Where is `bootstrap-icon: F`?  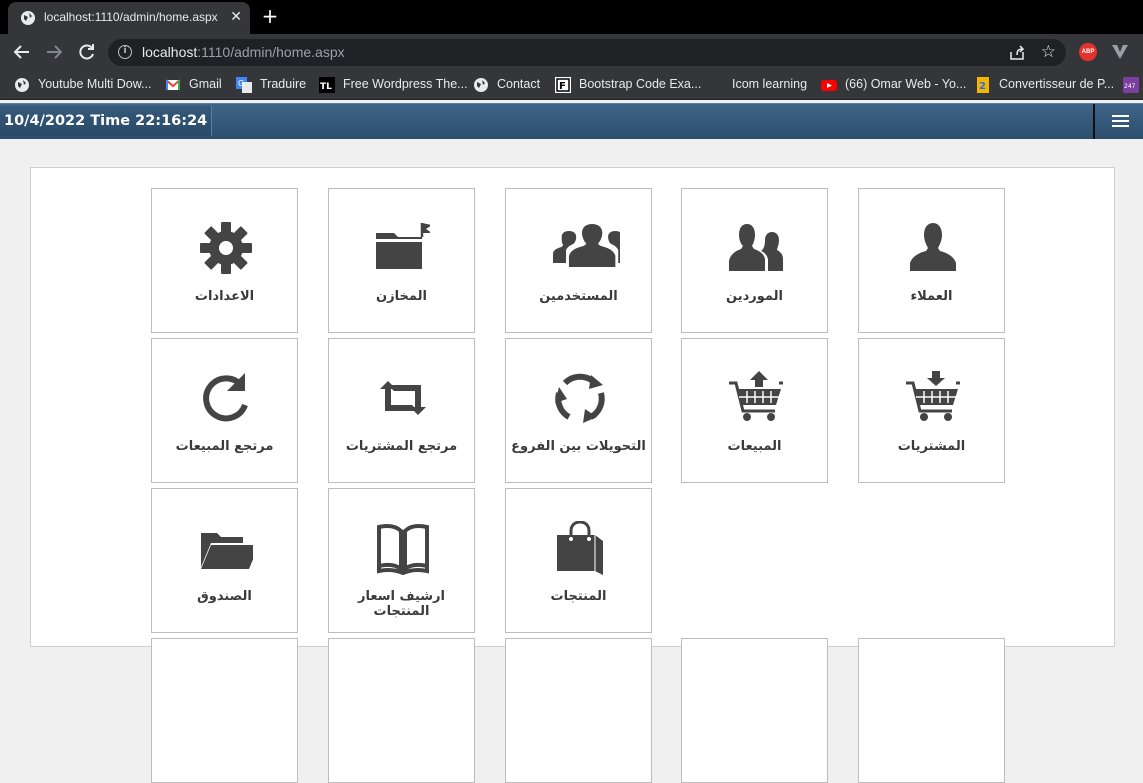
bootstrap-icon: F is located at coordinates (563, 85).